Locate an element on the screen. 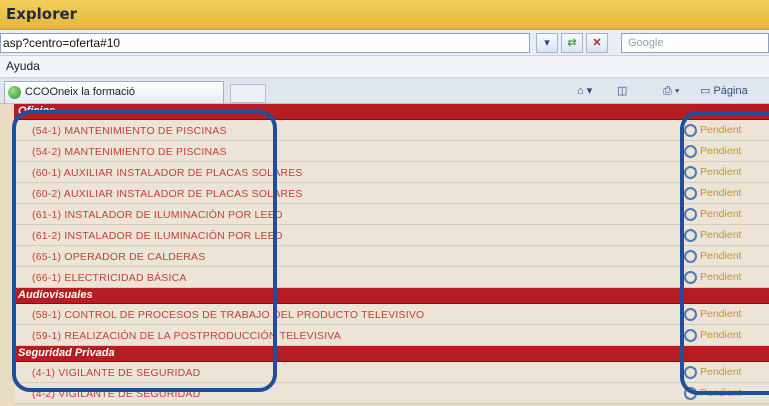 The width and height of the screenshot is (769, 406). section-header-audiovisuales: Audiovisuales is located at coordinates (391, 296).